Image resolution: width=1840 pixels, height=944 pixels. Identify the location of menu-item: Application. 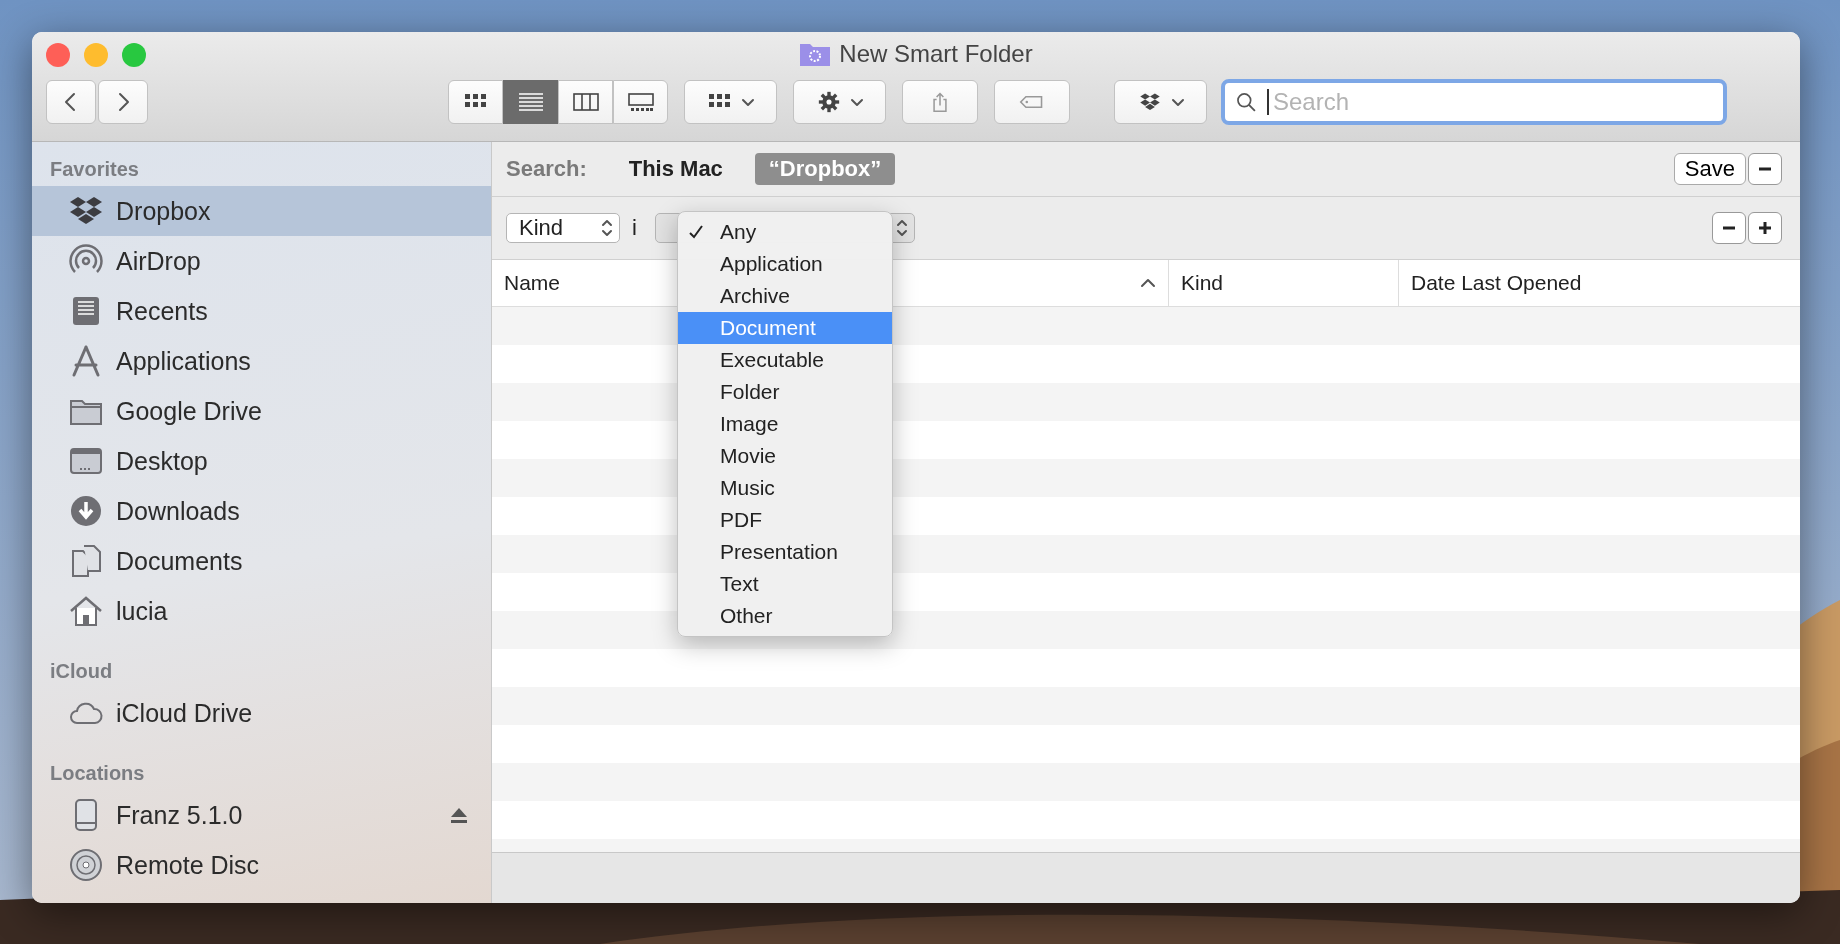
(785, 264).